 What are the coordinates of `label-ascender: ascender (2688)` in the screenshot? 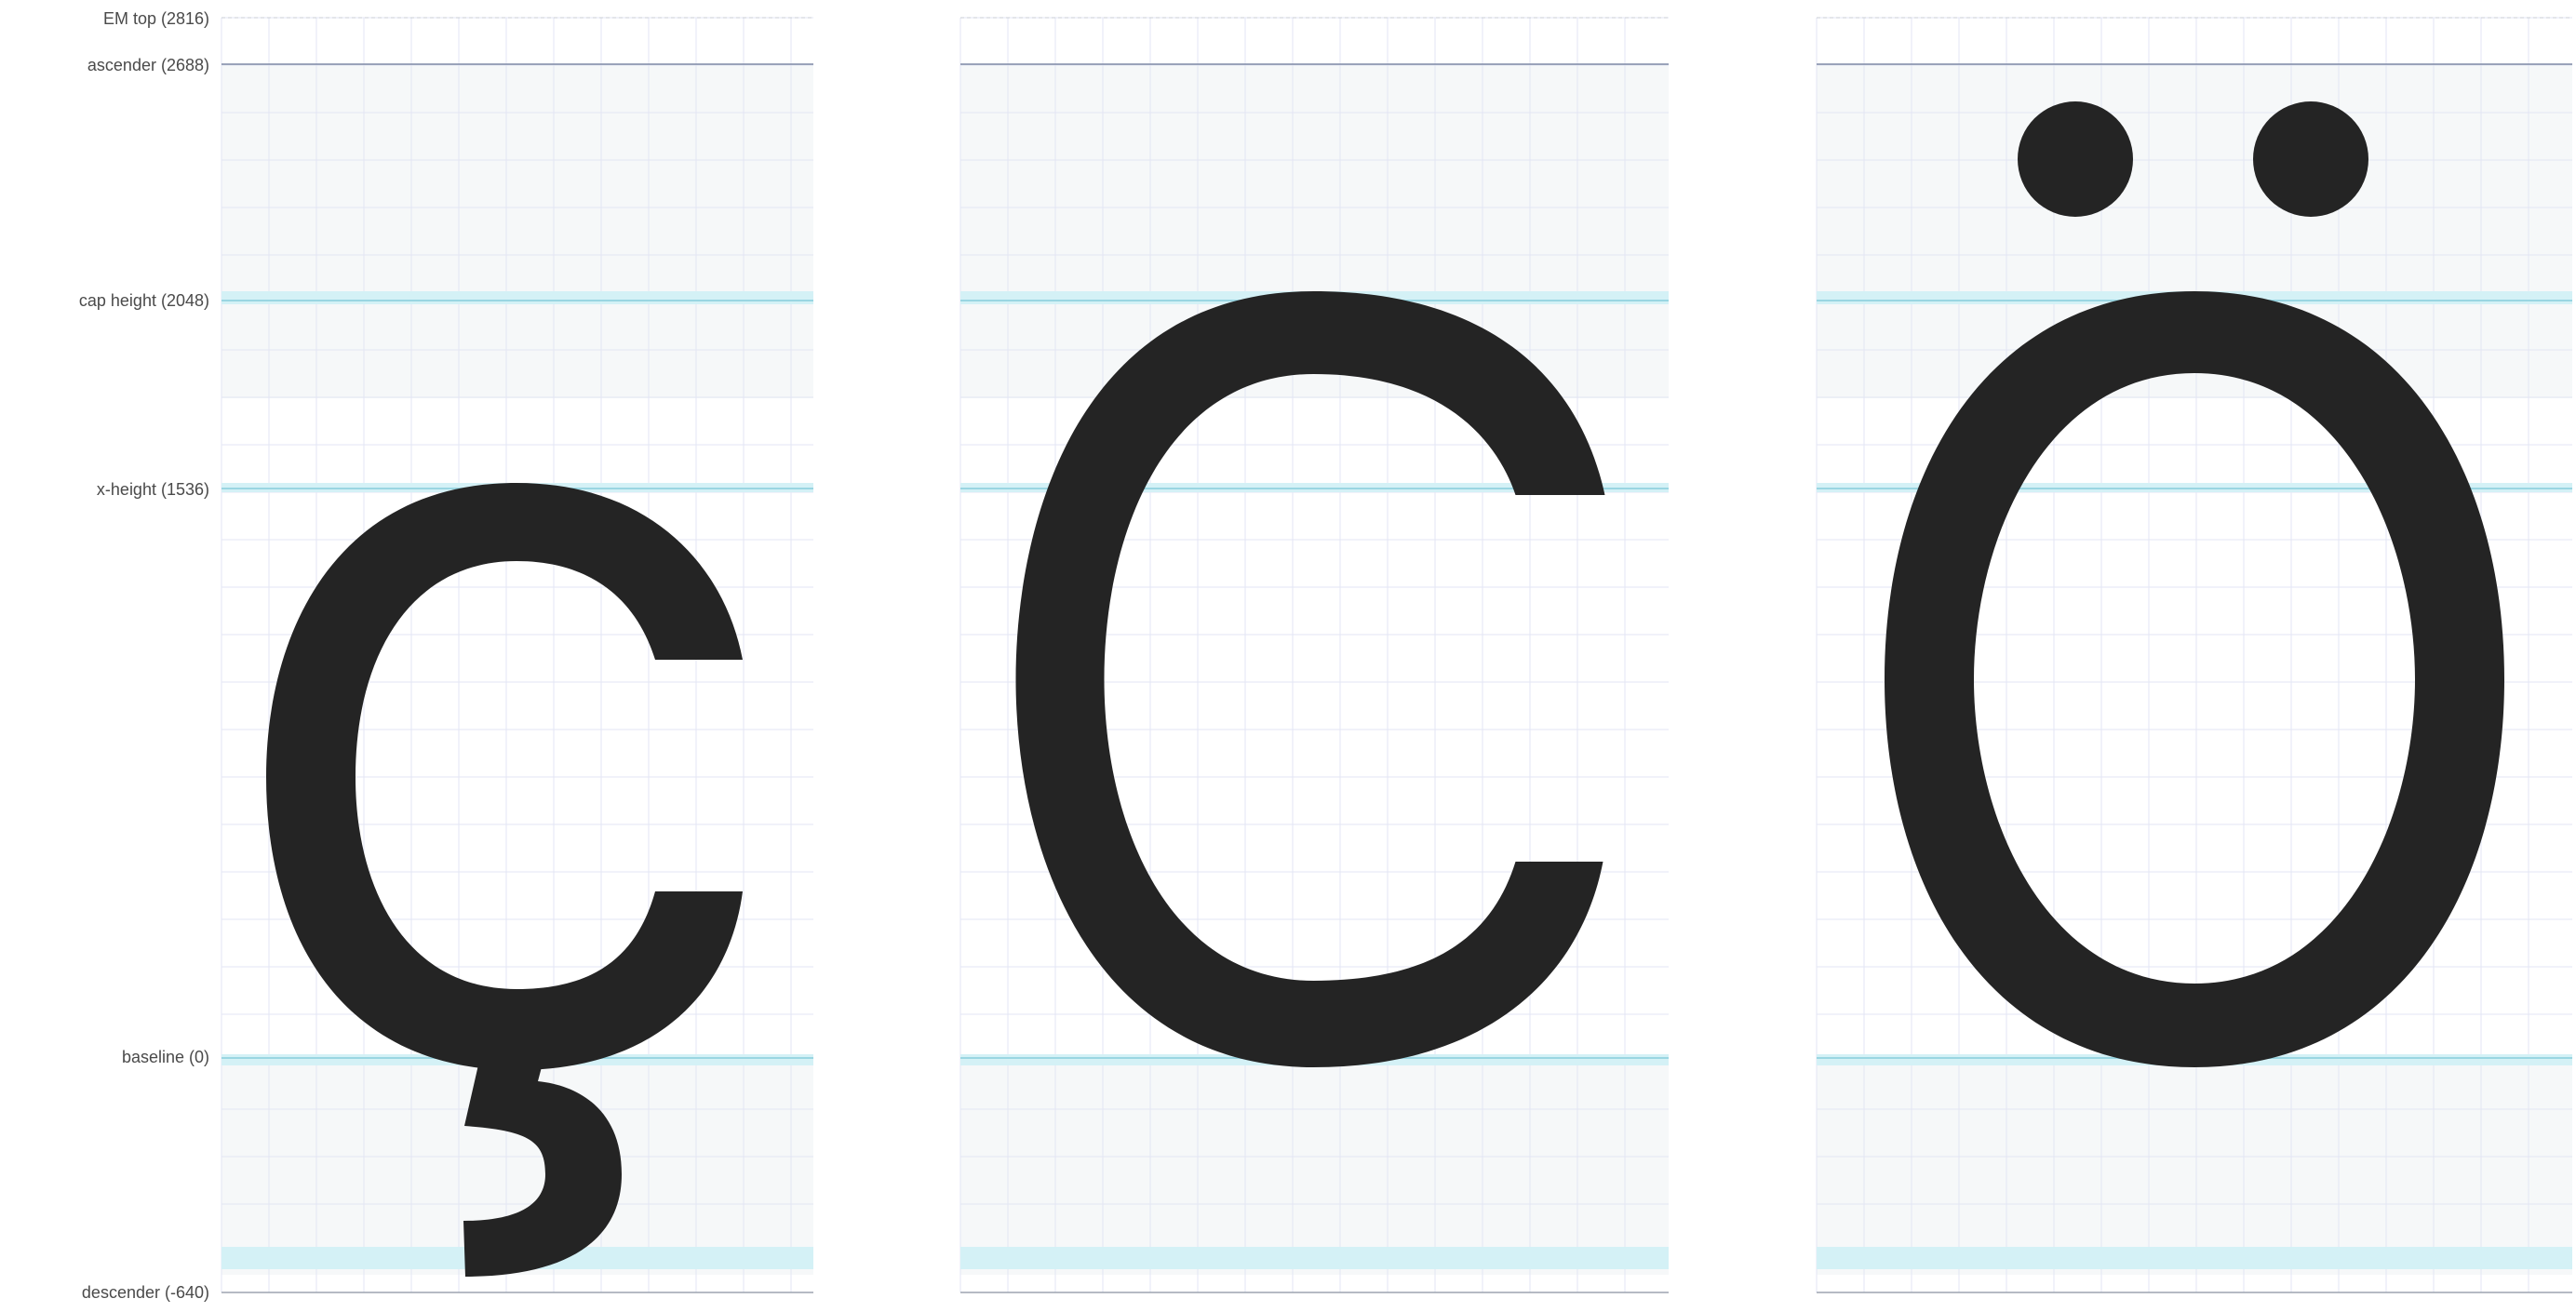 It's located at (148, 65).